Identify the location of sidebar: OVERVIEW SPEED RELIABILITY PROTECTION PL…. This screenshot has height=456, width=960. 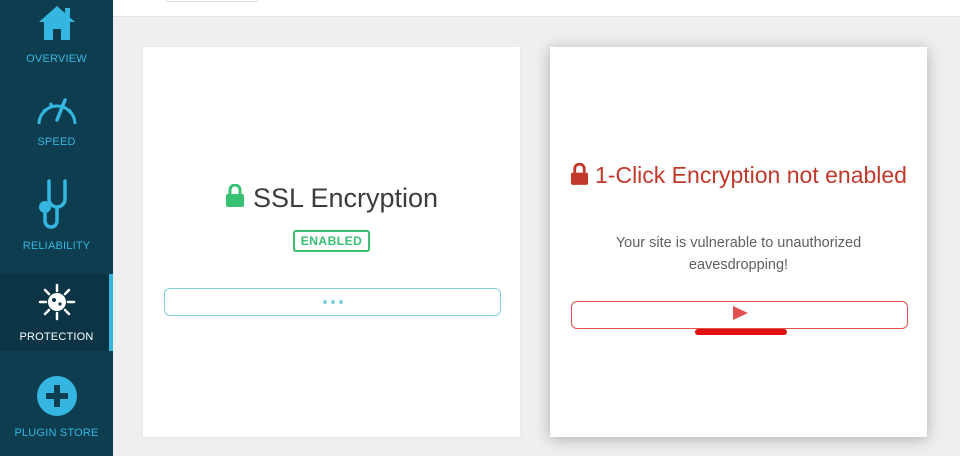
(56, 228).